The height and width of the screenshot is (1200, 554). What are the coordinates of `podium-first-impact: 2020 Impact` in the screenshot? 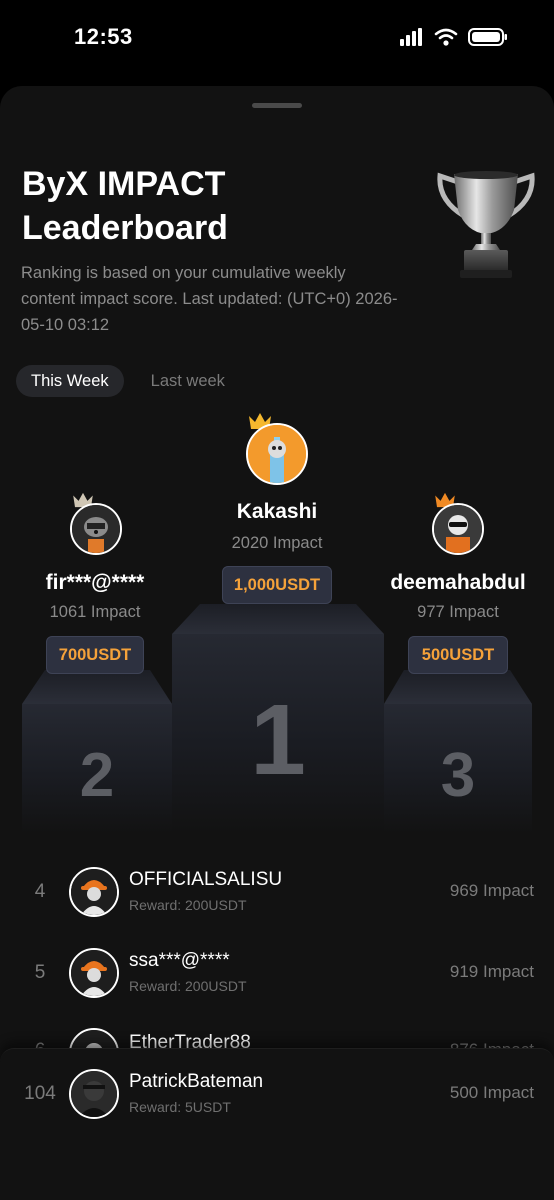 It's located at (277, 543).